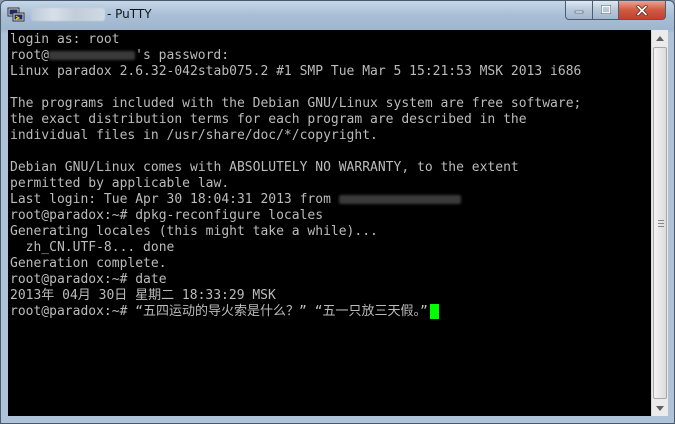 The image size is (675, 424). Describe the element at coordinates (143, 295) in the screenshot. I see `terminal-line: 2013年 04月 30日 星期二 18:33:29 MSK` at that location.